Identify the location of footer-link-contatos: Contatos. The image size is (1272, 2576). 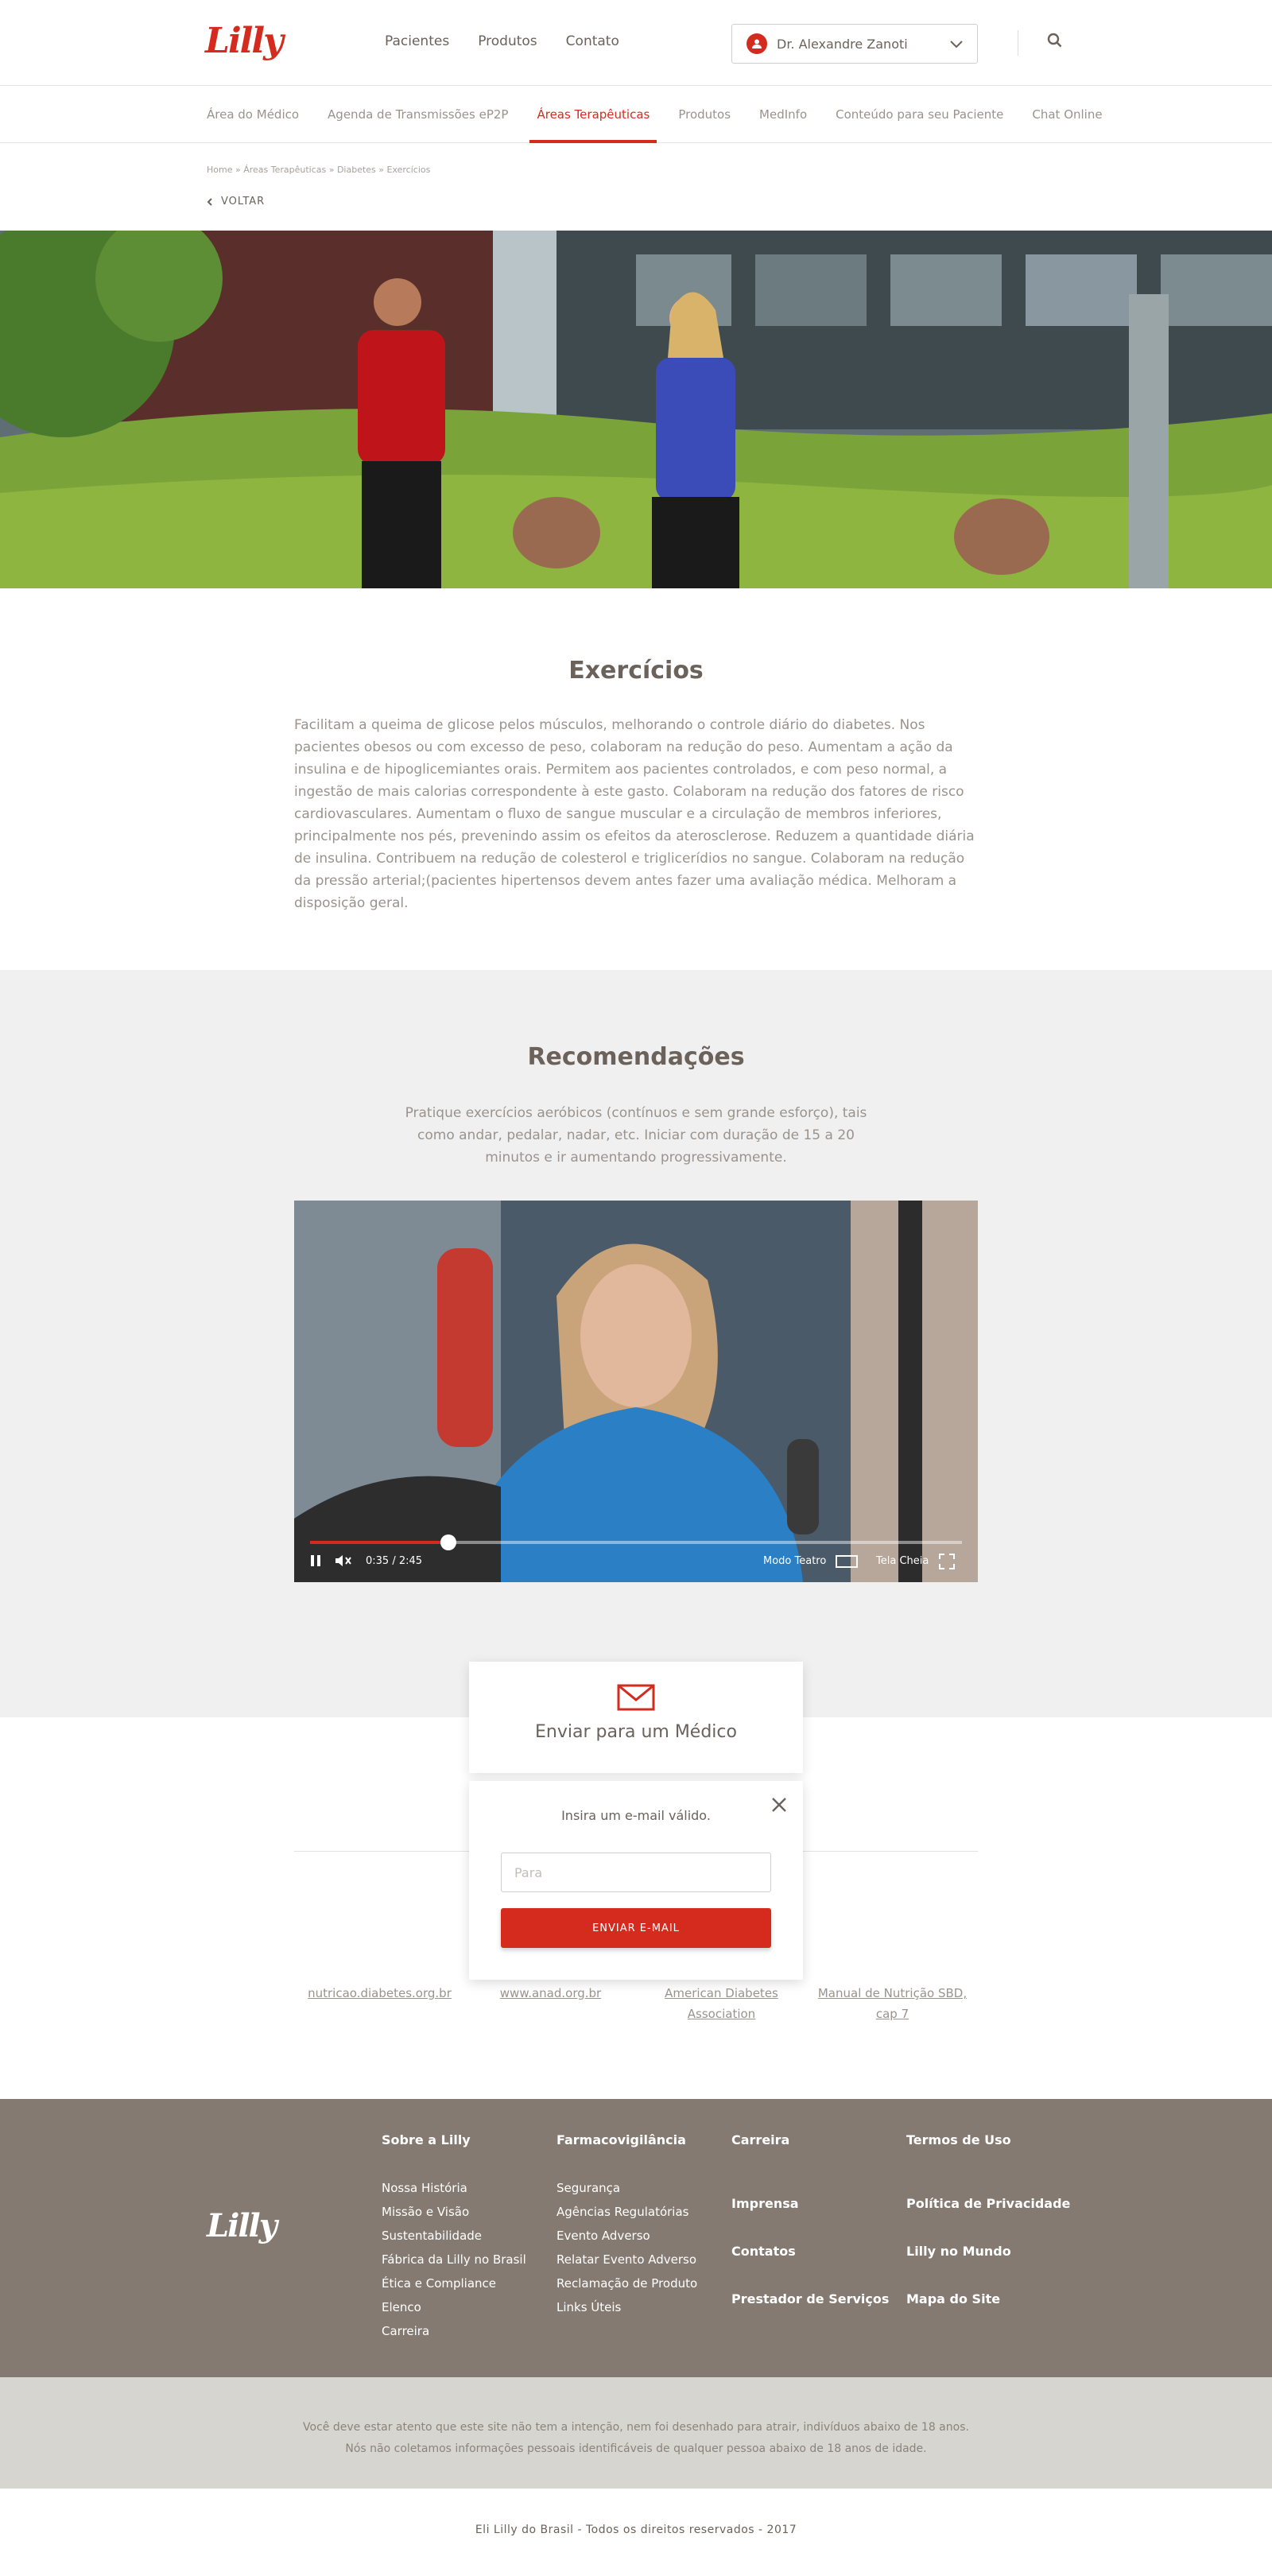
(810, 2252).